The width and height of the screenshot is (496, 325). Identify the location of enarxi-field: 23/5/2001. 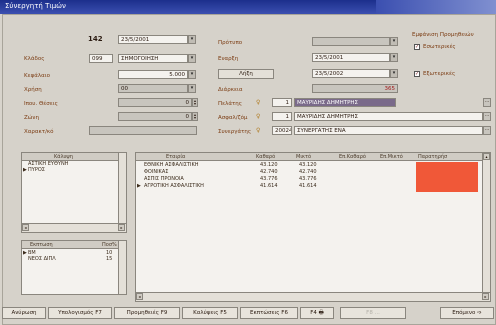
(351, 57).